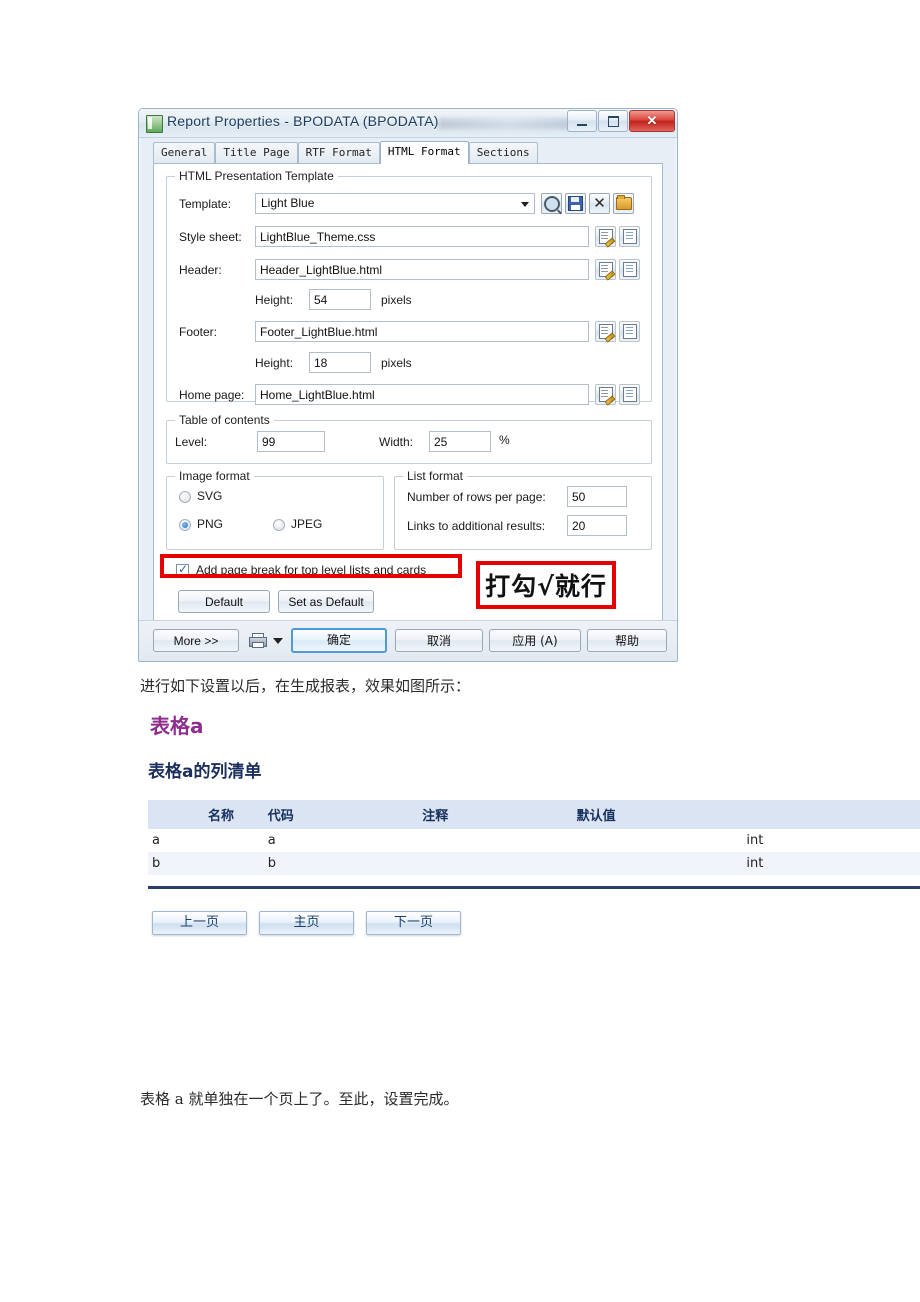 This screenshot has width=920, height=1302. Describe the element at coordinates (340, 299) in the screenshot. I see `header-height-input: 54` at that location.